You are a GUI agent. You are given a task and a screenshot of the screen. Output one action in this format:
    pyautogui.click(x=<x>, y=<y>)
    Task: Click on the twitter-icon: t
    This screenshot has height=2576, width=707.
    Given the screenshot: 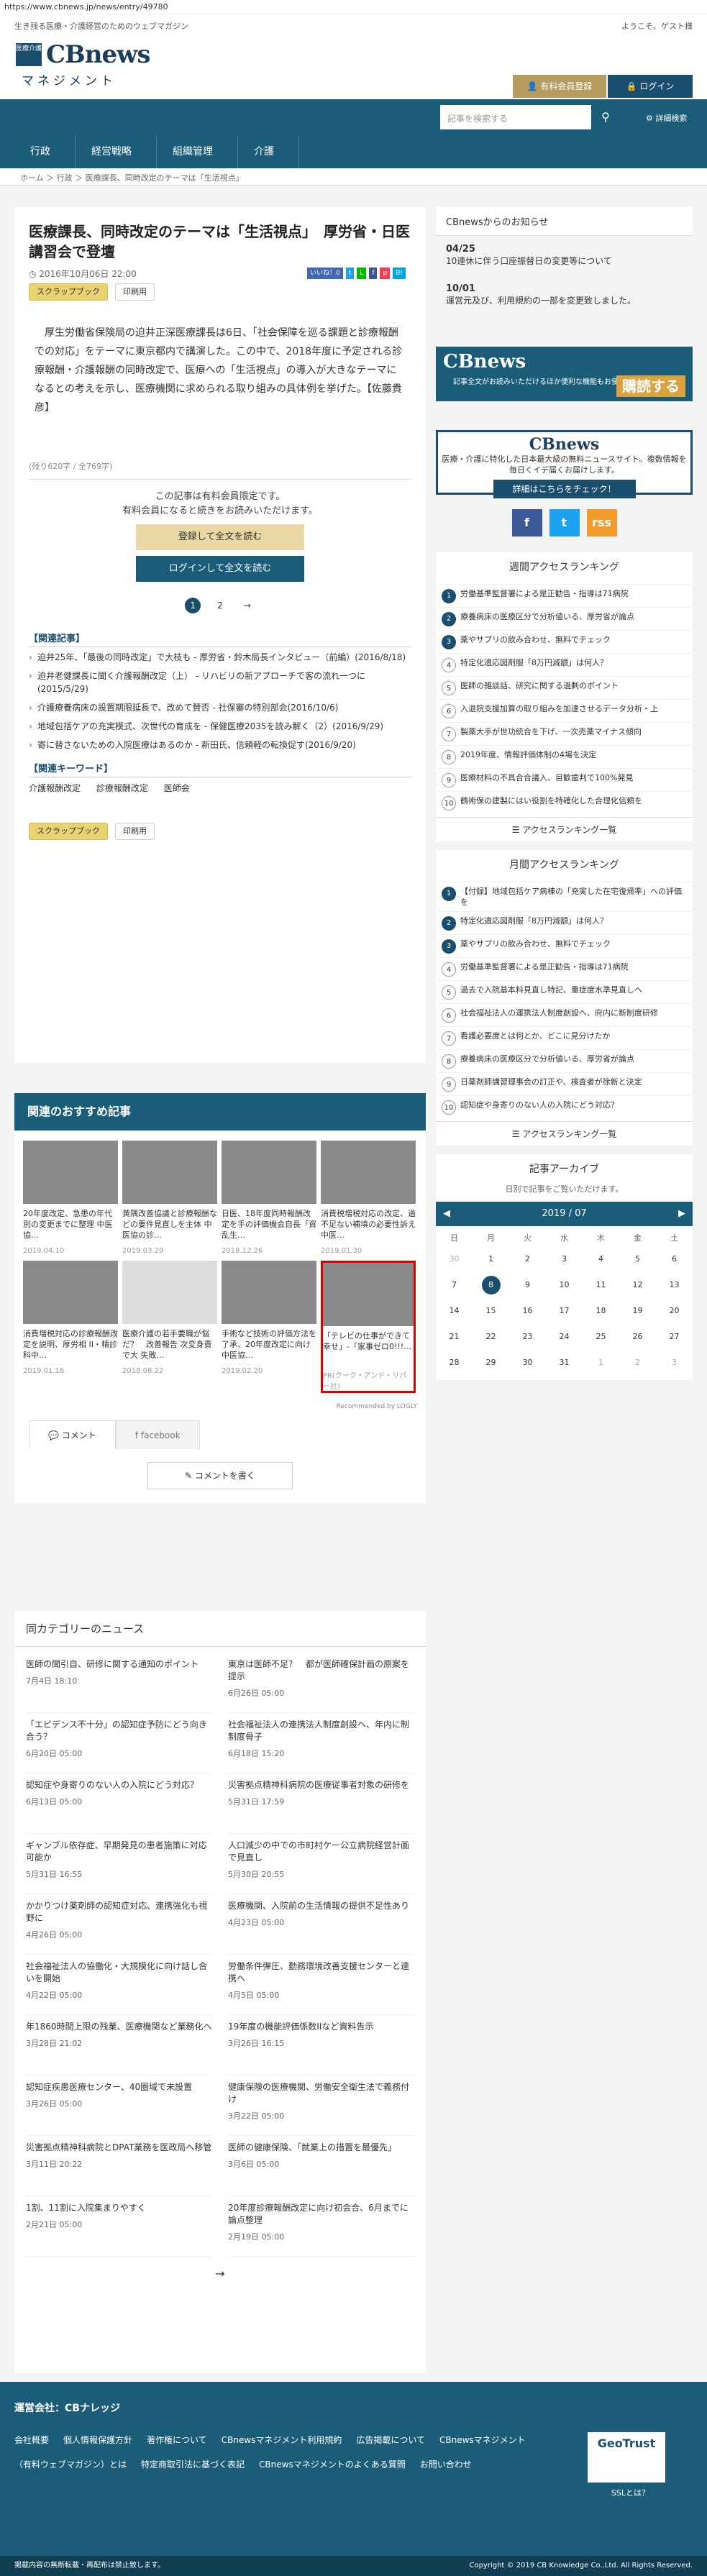 What is the action you would take?
    pyautogui.click(x=564, y=522)
    